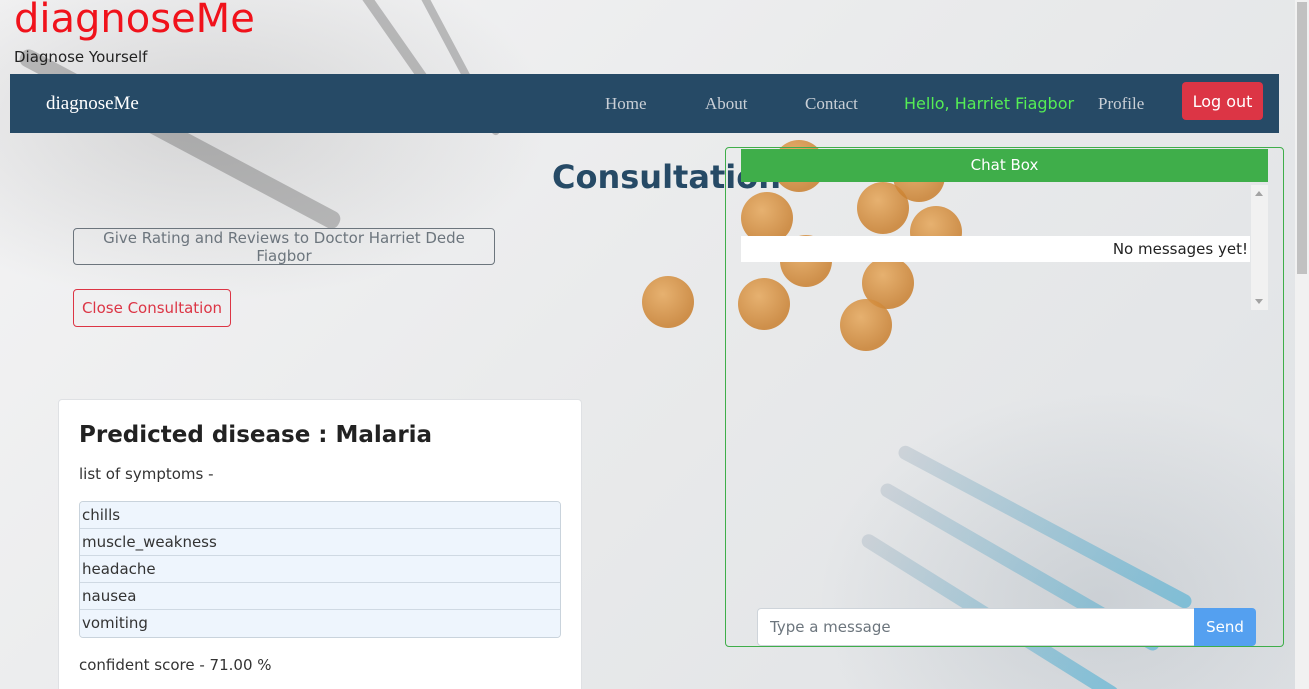 Image resolution: width=1309 pixels, height=689 pixels. Describe the element at coordinates (152, 308) in the screenshot. I see `close-consultation-button: Close Consultation` at that location.